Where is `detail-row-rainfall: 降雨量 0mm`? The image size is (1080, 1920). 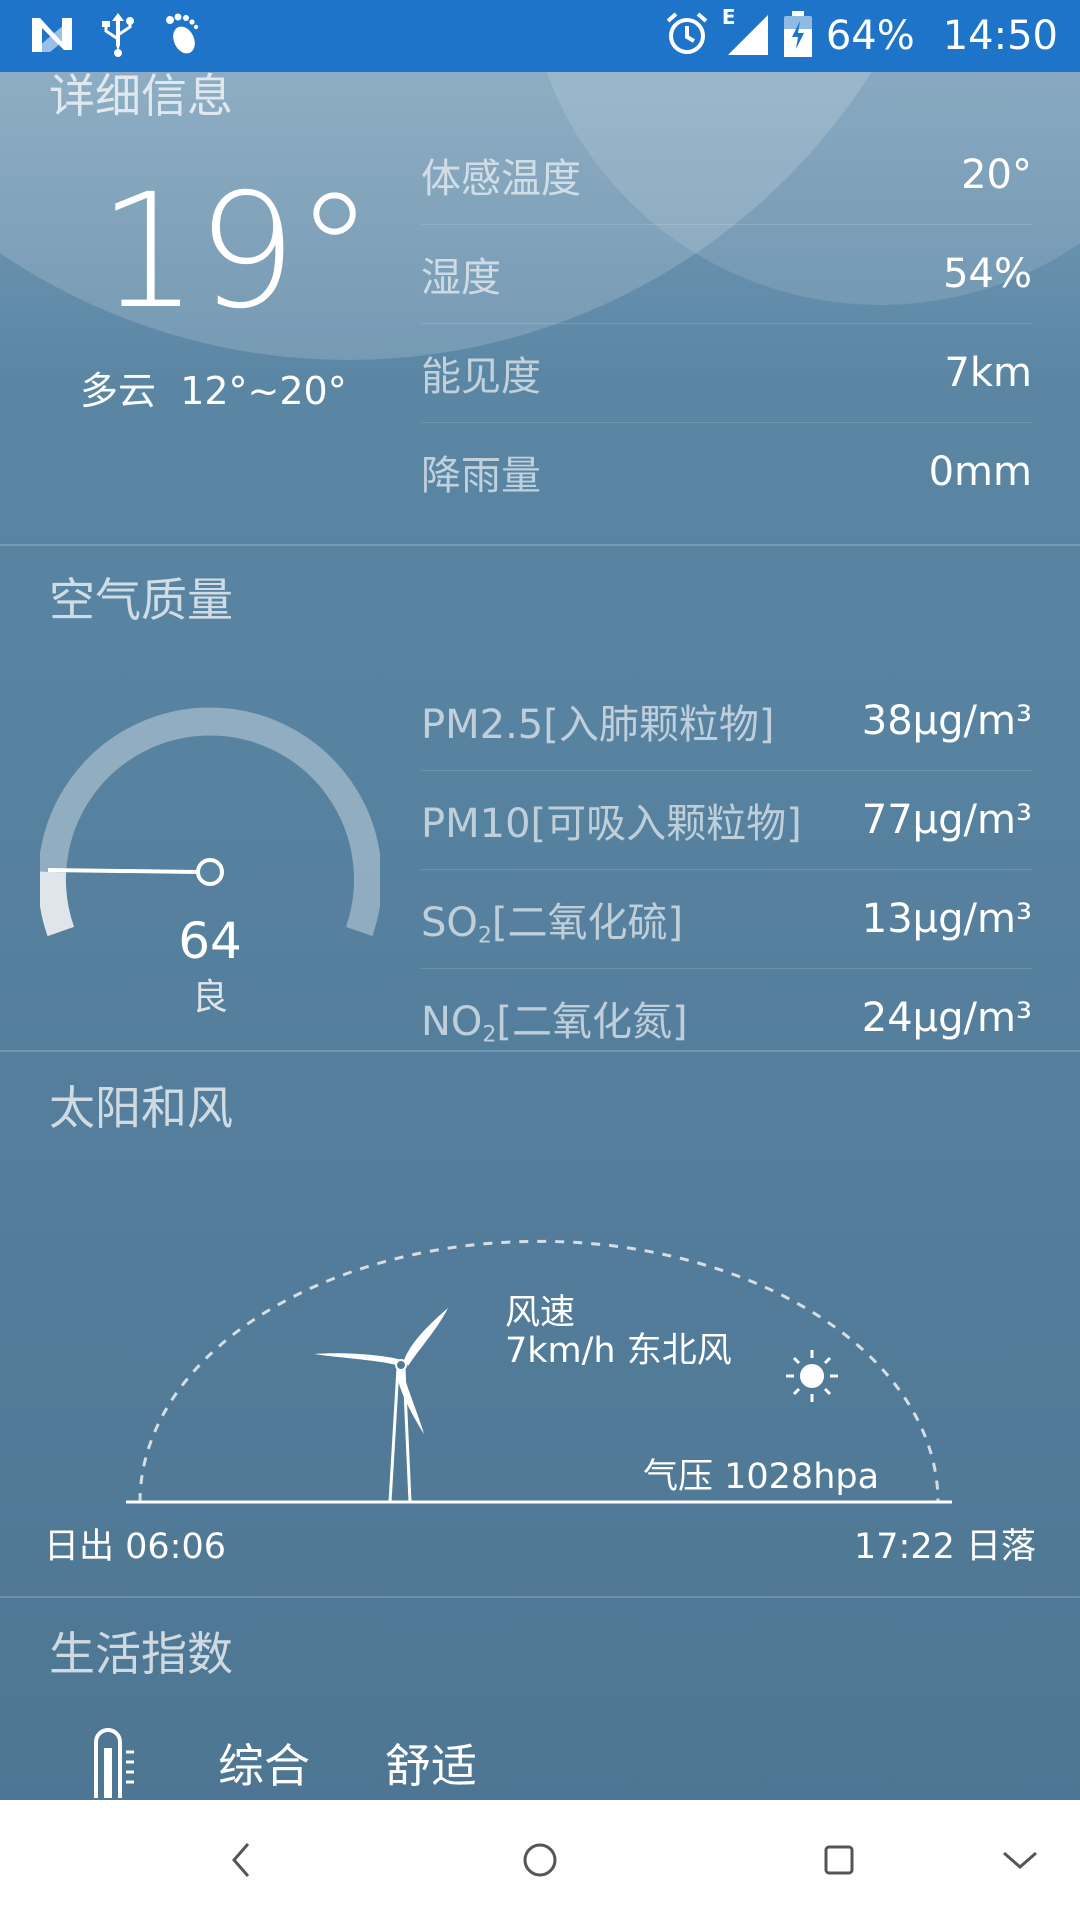
detail-row-rainfall: 降雨量 0mm is located at coordinates (726, 472).